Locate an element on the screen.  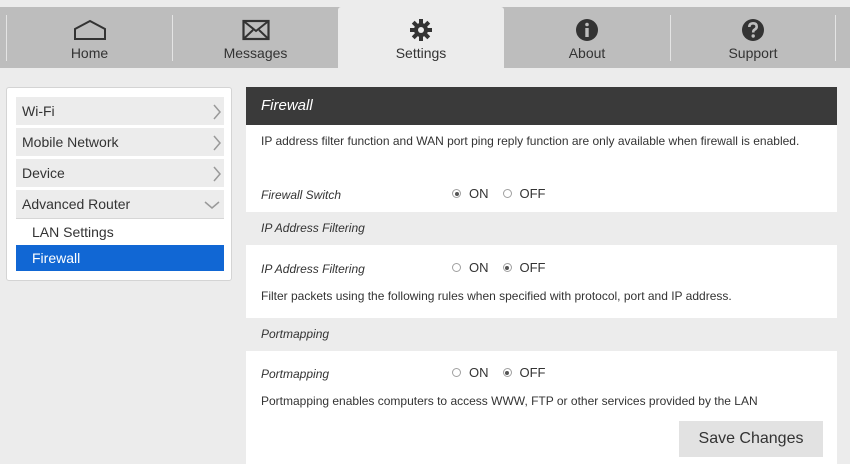
info-icon is located at coordinates (587, 30).